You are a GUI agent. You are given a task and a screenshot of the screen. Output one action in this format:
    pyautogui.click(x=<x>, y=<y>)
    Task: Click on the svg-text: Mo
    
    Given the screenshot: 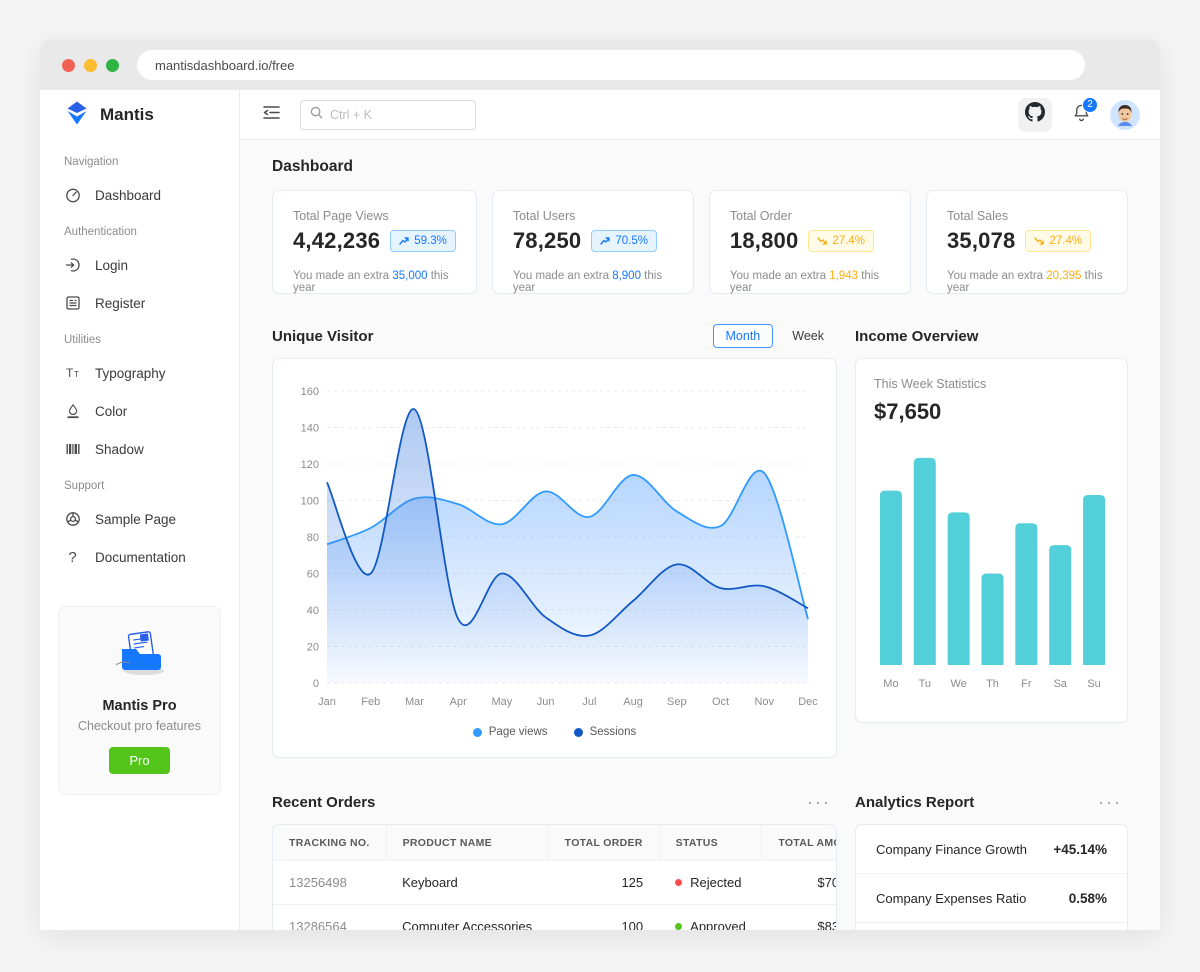 What is the action you would take?
    pyautogui.click(x=890, y=684)
    